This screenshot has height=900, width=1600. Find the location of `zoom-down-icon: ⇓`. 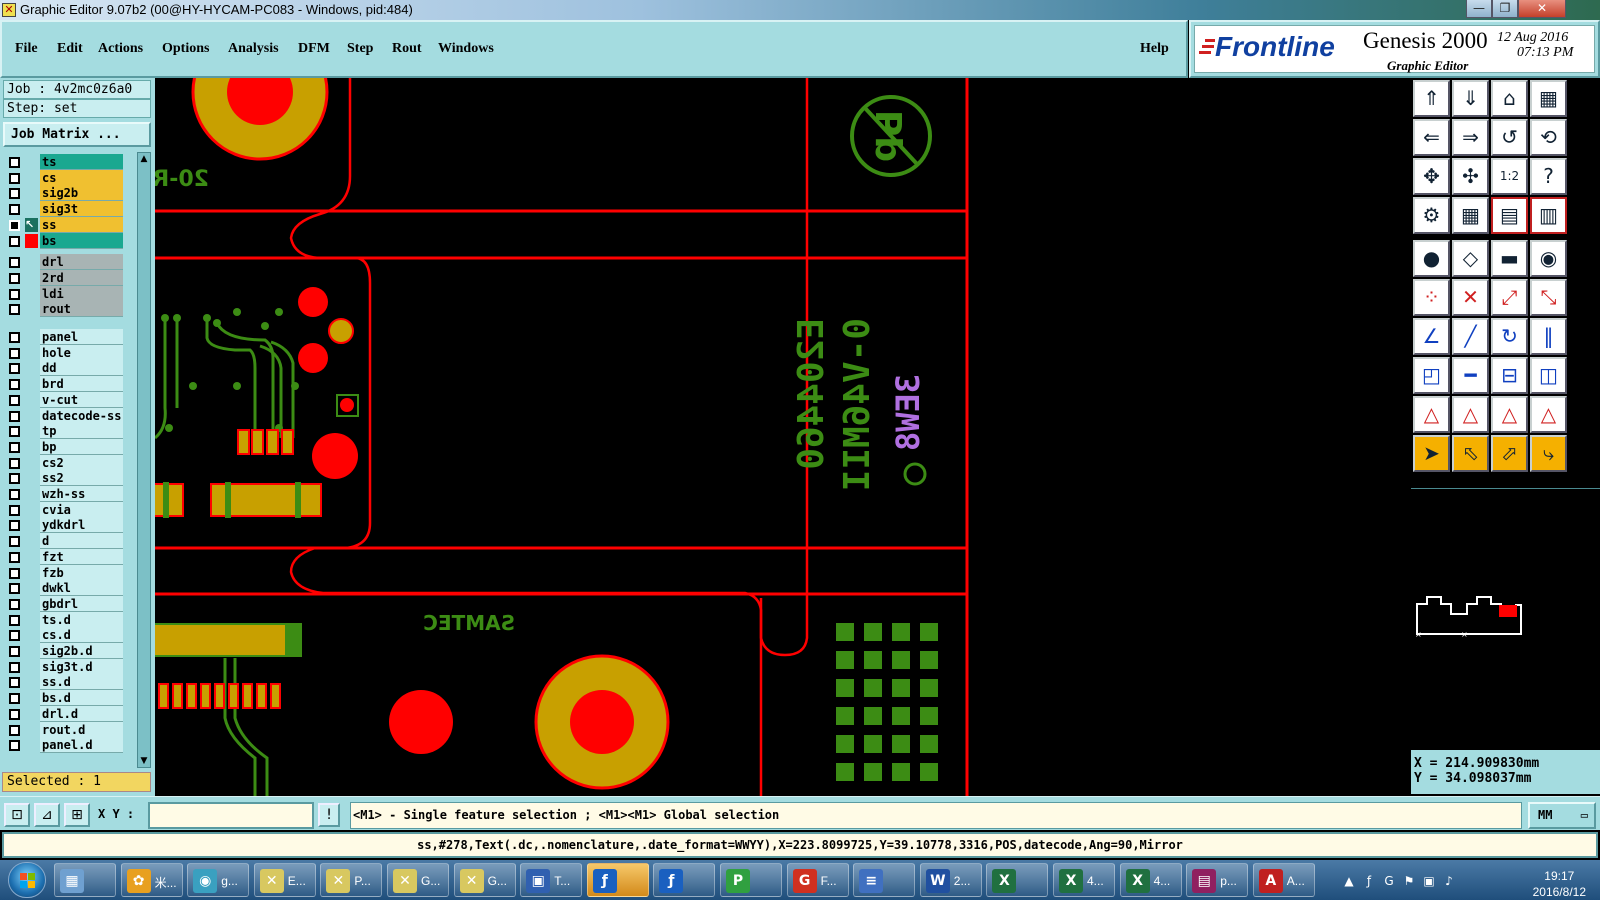

zoom-down-icon: ⇓ is located at coordinates (1470, 98).